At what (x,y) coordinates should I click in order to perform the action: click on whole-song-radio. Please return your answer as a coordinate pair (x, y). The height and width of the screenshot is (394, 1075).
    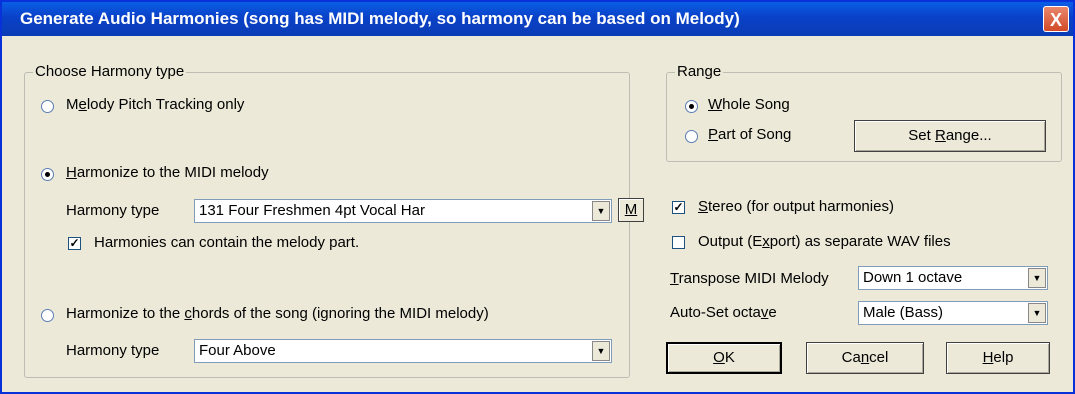
    Looking at the image, I should click on (691, 106).